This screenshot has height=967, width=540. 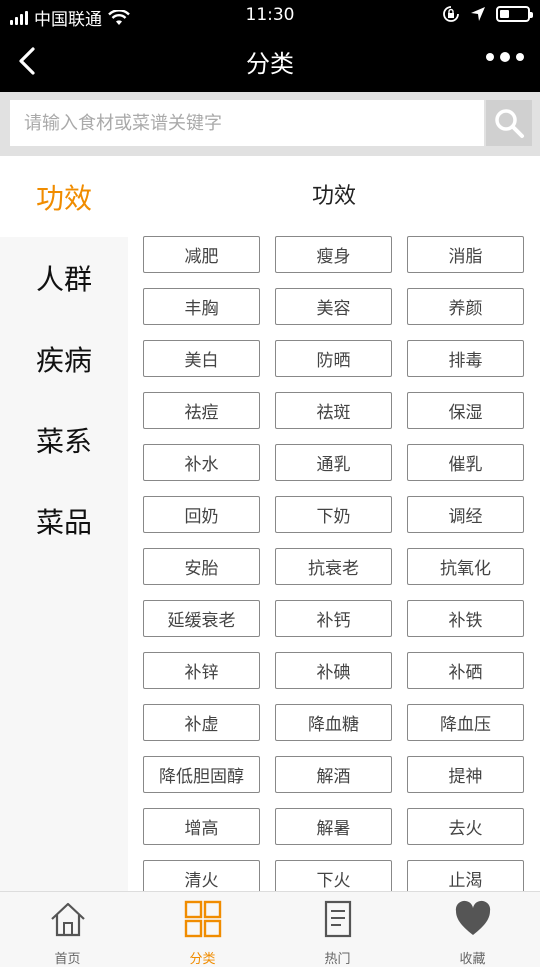 What do you see at coordinates (201, 618) in the screenshot?
I see `tag-button: 延缓衰老` at bounding box center [201, 618].